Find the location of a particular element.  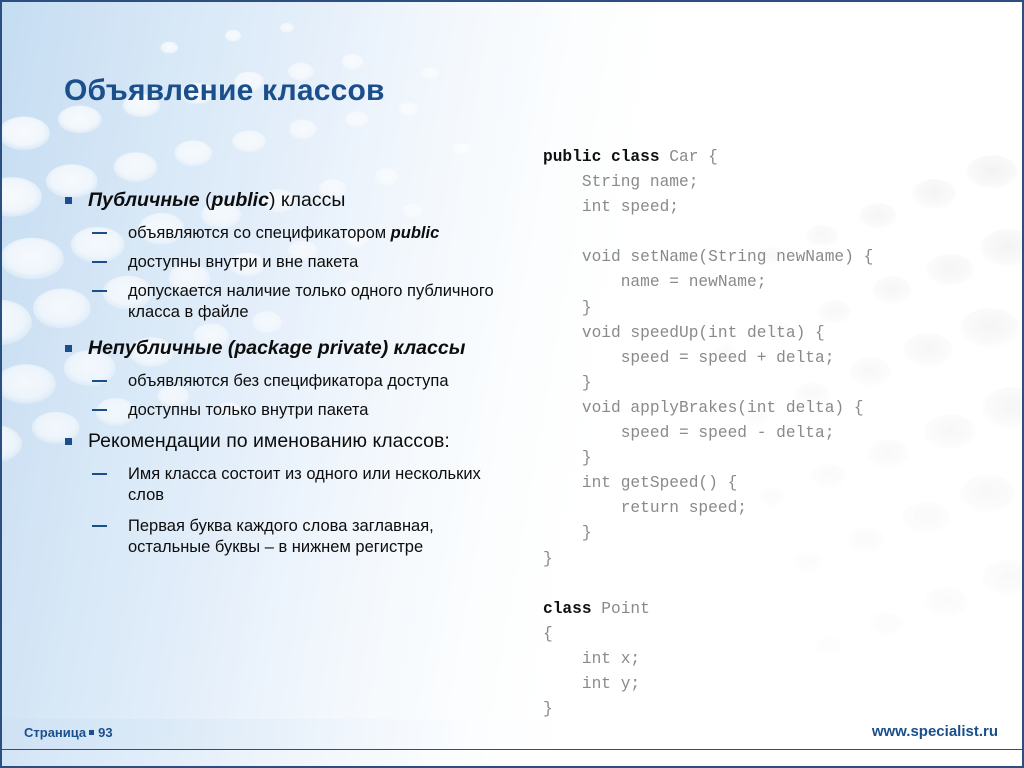

code-text: void speedUp(int delta) { is located at coordinates (684, 332).